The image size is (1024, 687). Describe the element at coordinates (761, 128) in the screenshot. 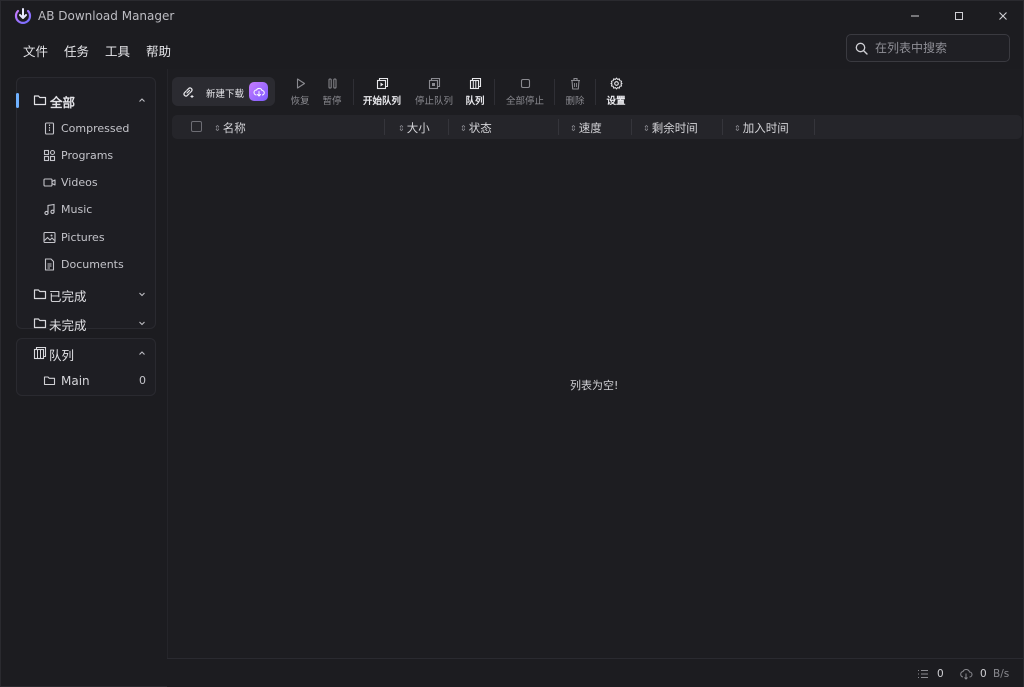

I see `column-date-added: ⇕ 加入时间` at that location.